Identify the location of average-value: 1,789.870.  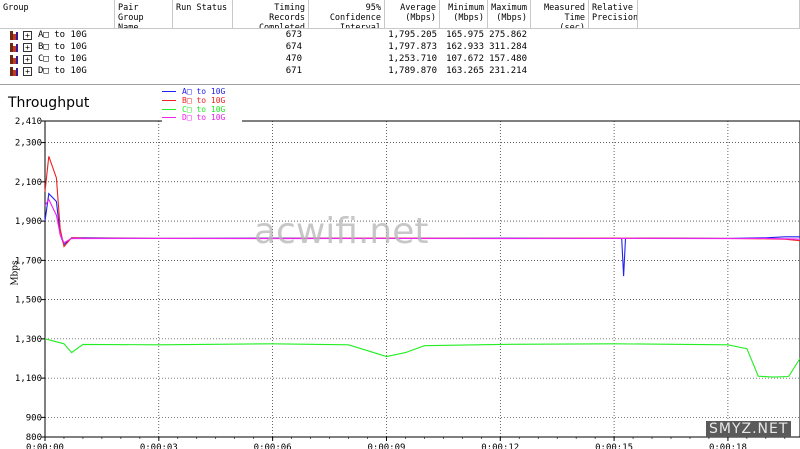
(412, 71).